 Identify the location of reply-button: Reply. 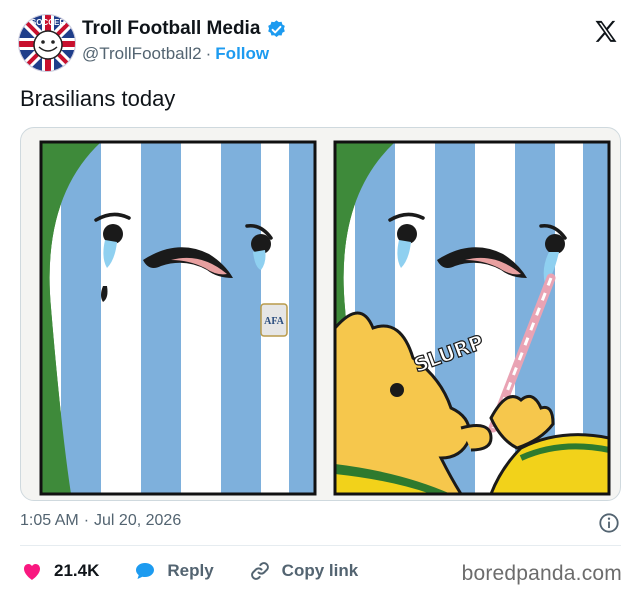
(173, 571).